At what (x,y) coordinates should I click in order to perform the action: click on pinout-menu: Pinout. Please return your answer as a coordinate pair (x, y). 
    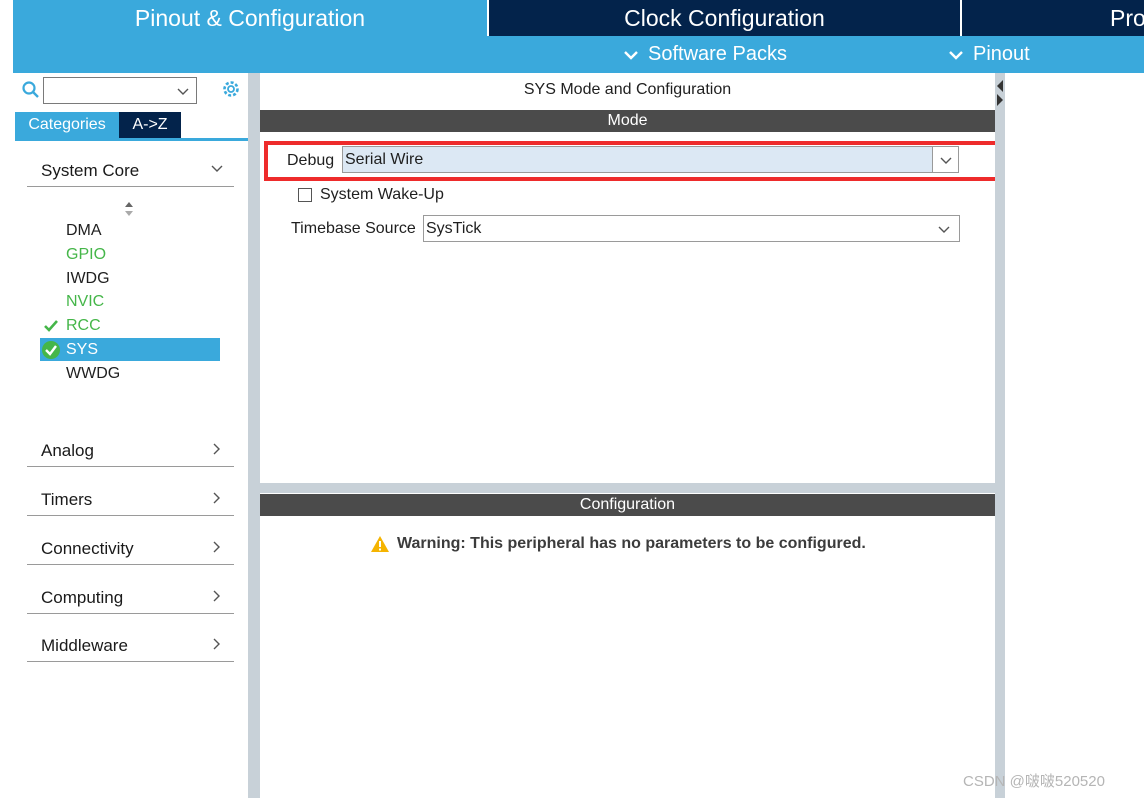
    Looking at the image, I should click on (988, 54).